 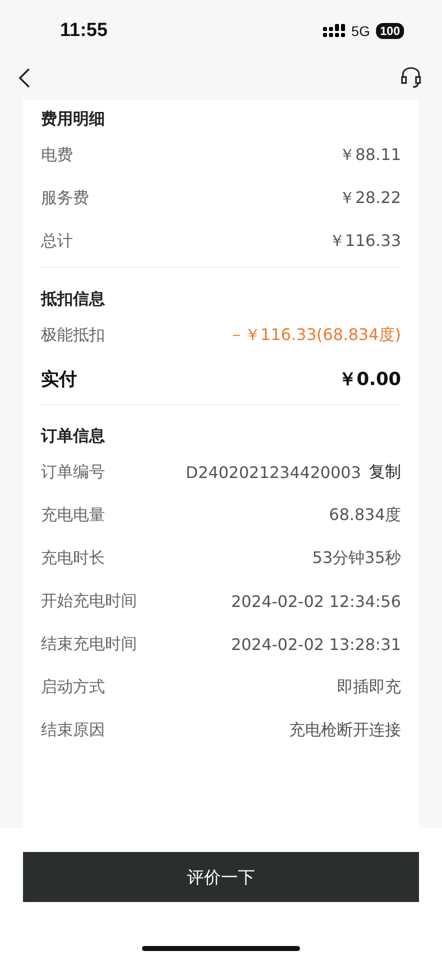 What do you see at coordinates (365, 515) in the screenshot?
I see `row-value: 68.834度` at bounding box center [365, 515].